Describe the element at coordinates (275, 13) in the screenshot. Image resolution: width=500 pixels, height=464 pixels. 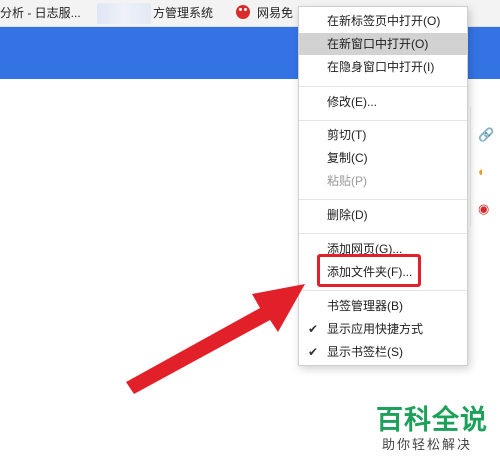
I see `bookmark-label: 网易免` at that location.